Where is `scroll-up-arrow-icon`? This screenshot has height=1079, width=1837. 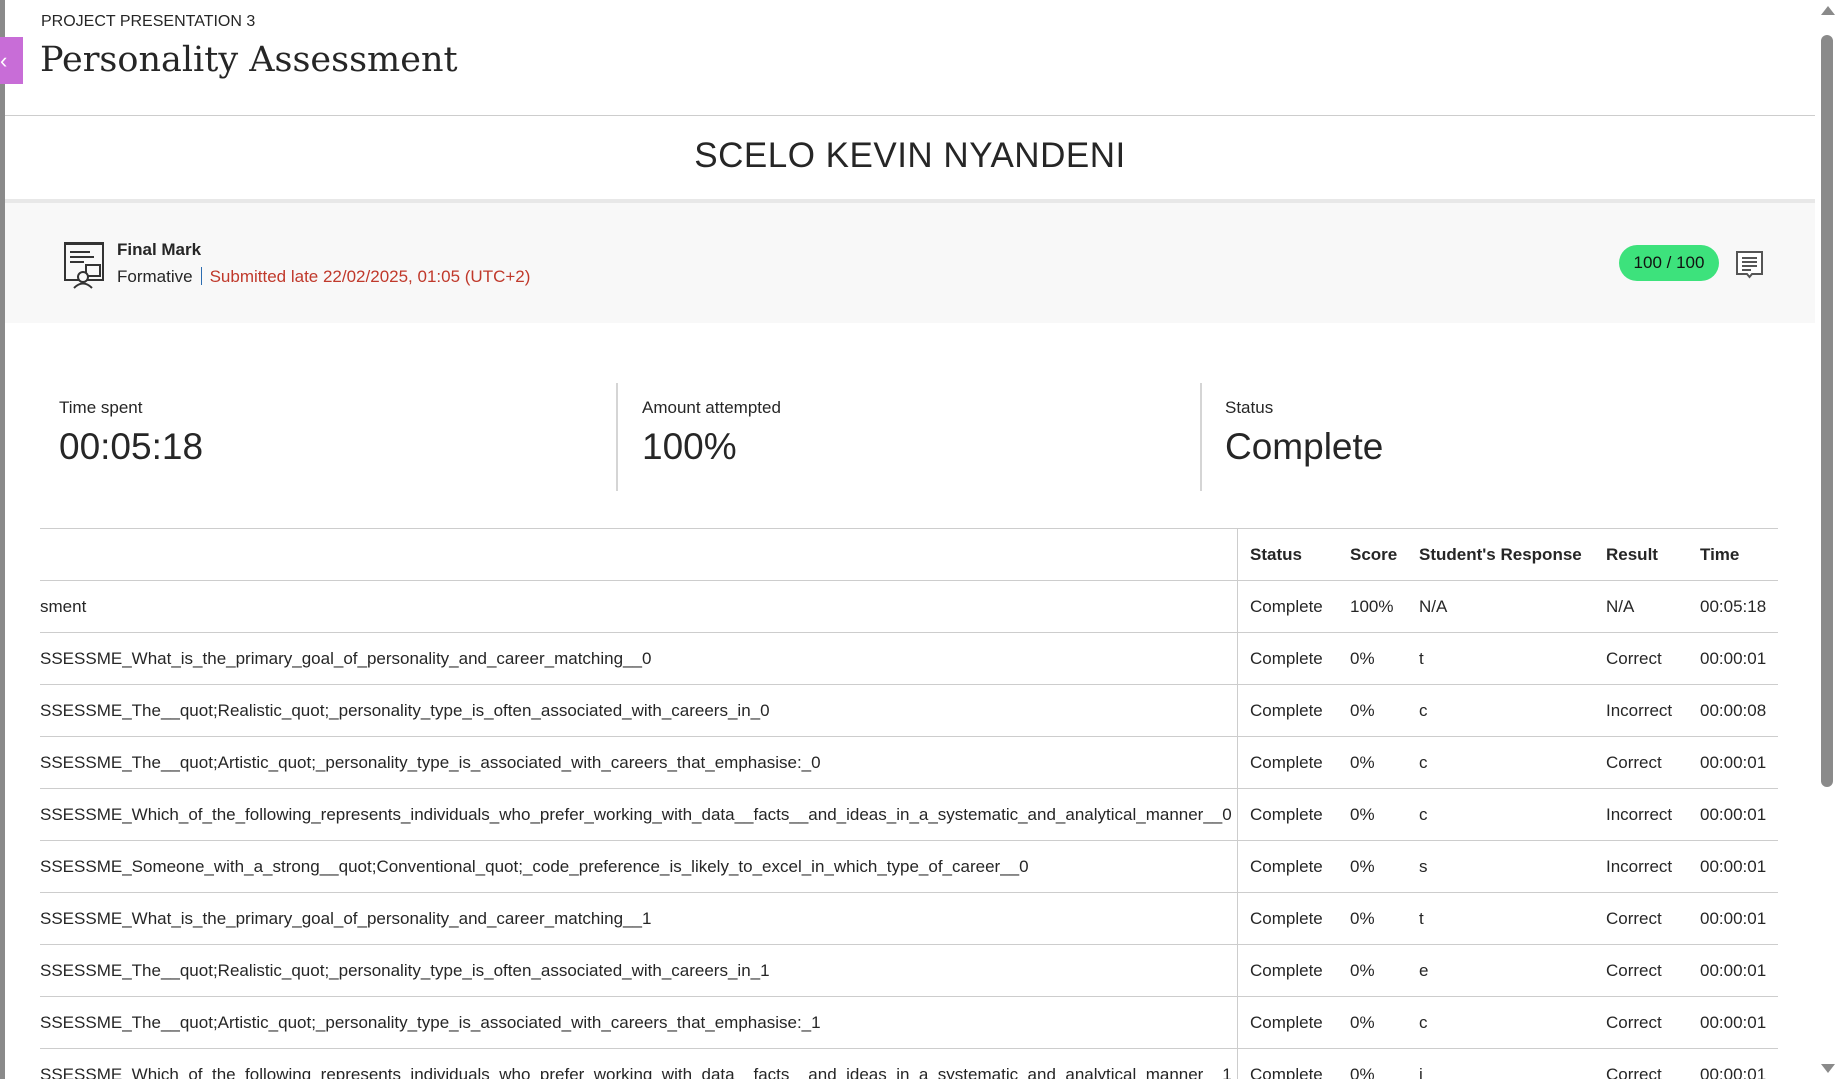 scroll-up-arrow-icon is located at coordinates (1828, 10).